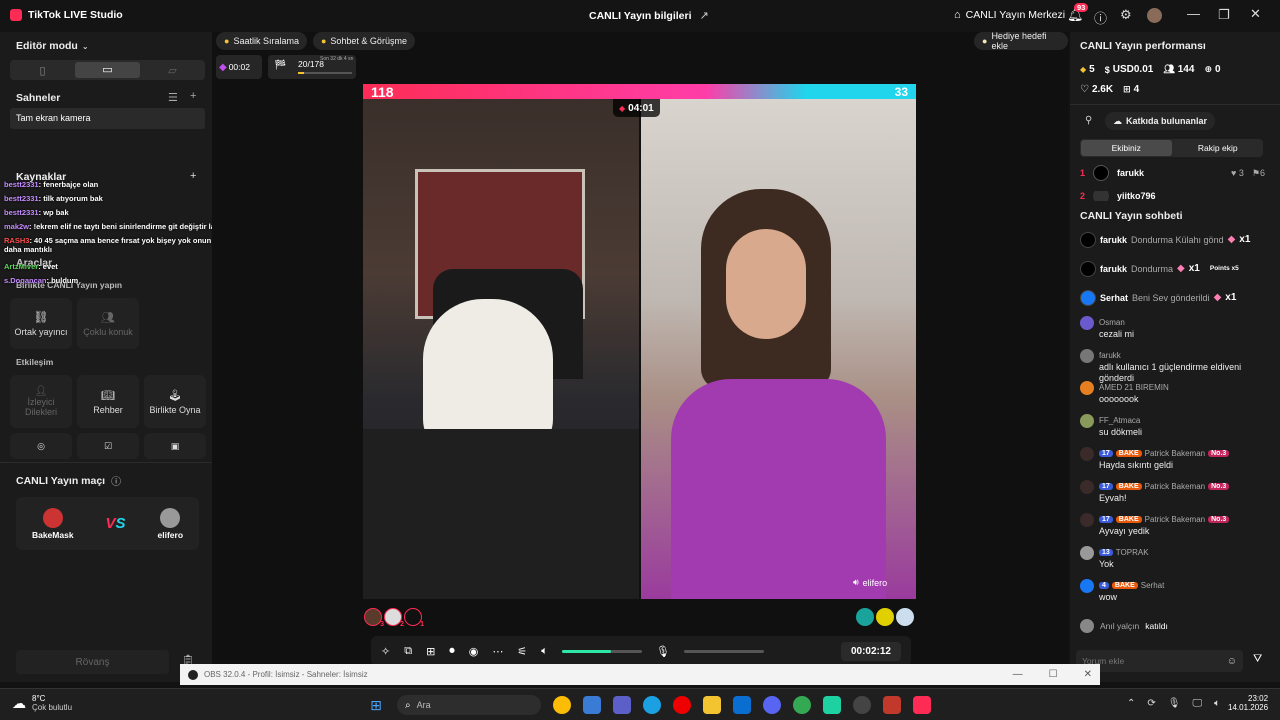 The image size is (1280, 720). Describe the element at coordinates (1126, 148) in the screenshot. I see `tab-your-team: Ekibiniz` at that location.